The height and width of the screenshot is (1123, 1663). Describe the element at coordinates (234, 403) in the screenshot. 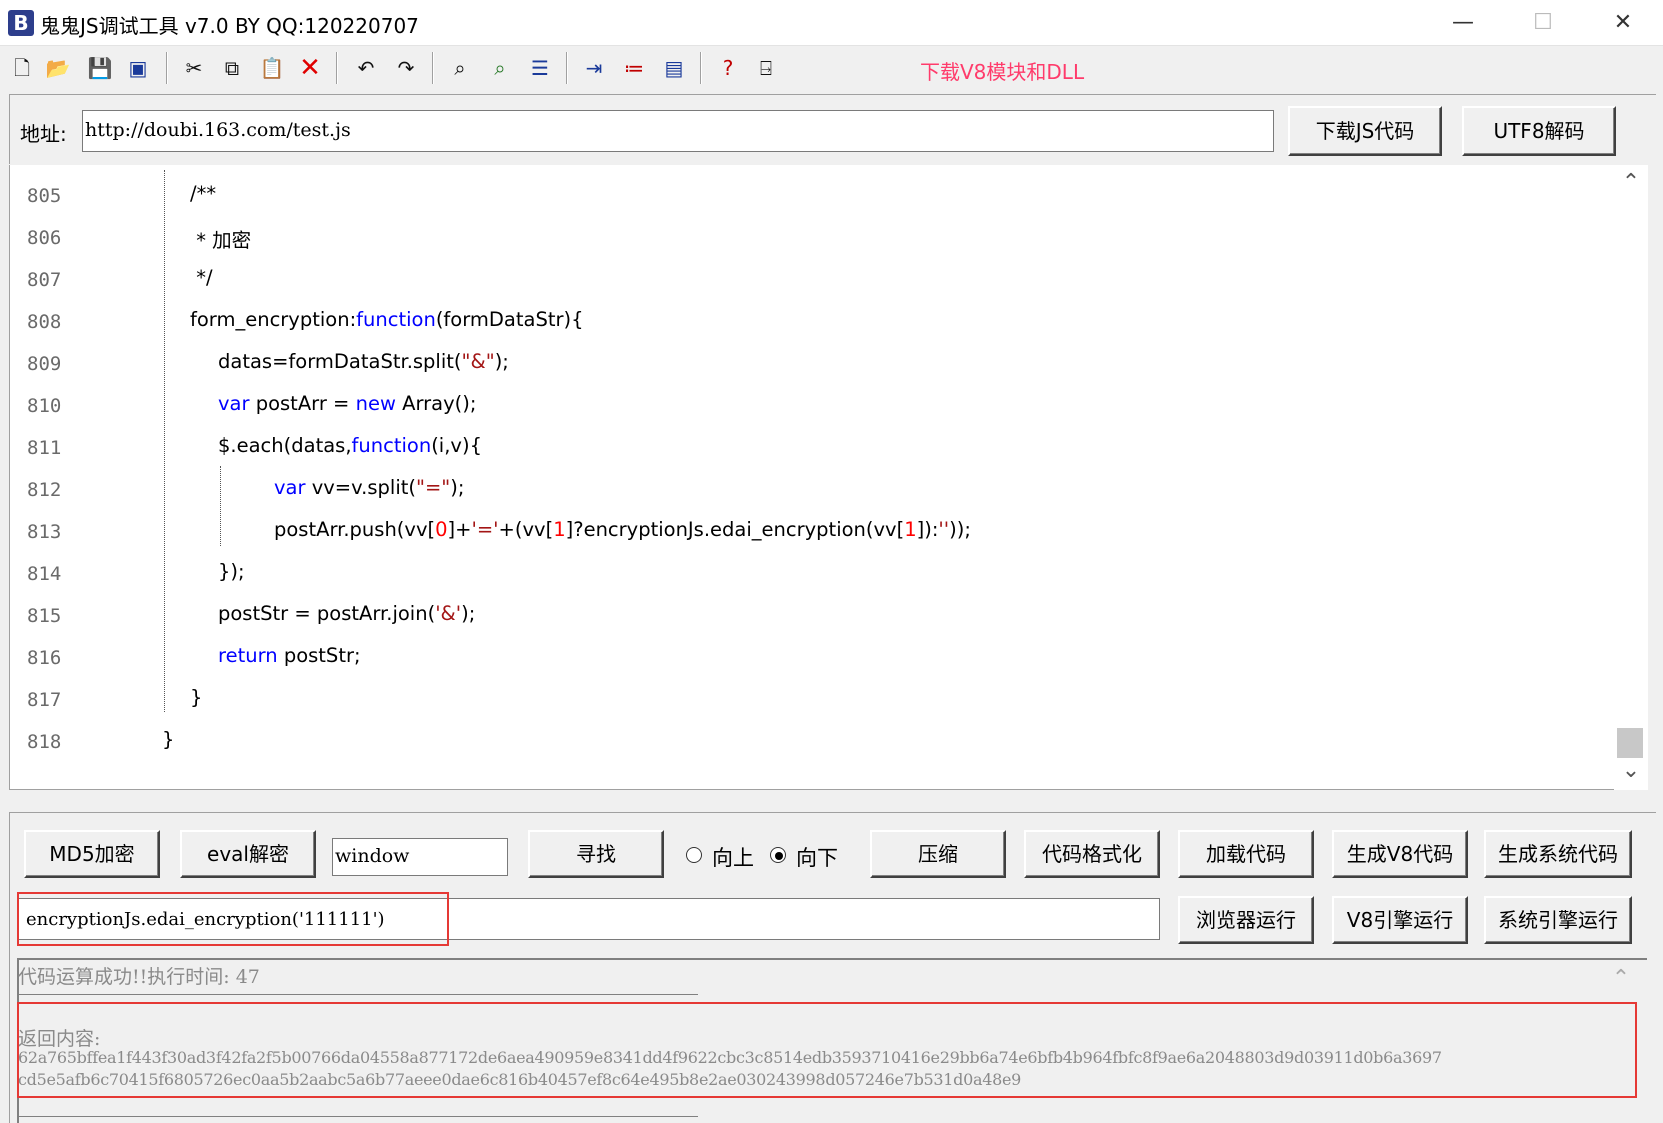

I see `code-keyword: var` at that location.